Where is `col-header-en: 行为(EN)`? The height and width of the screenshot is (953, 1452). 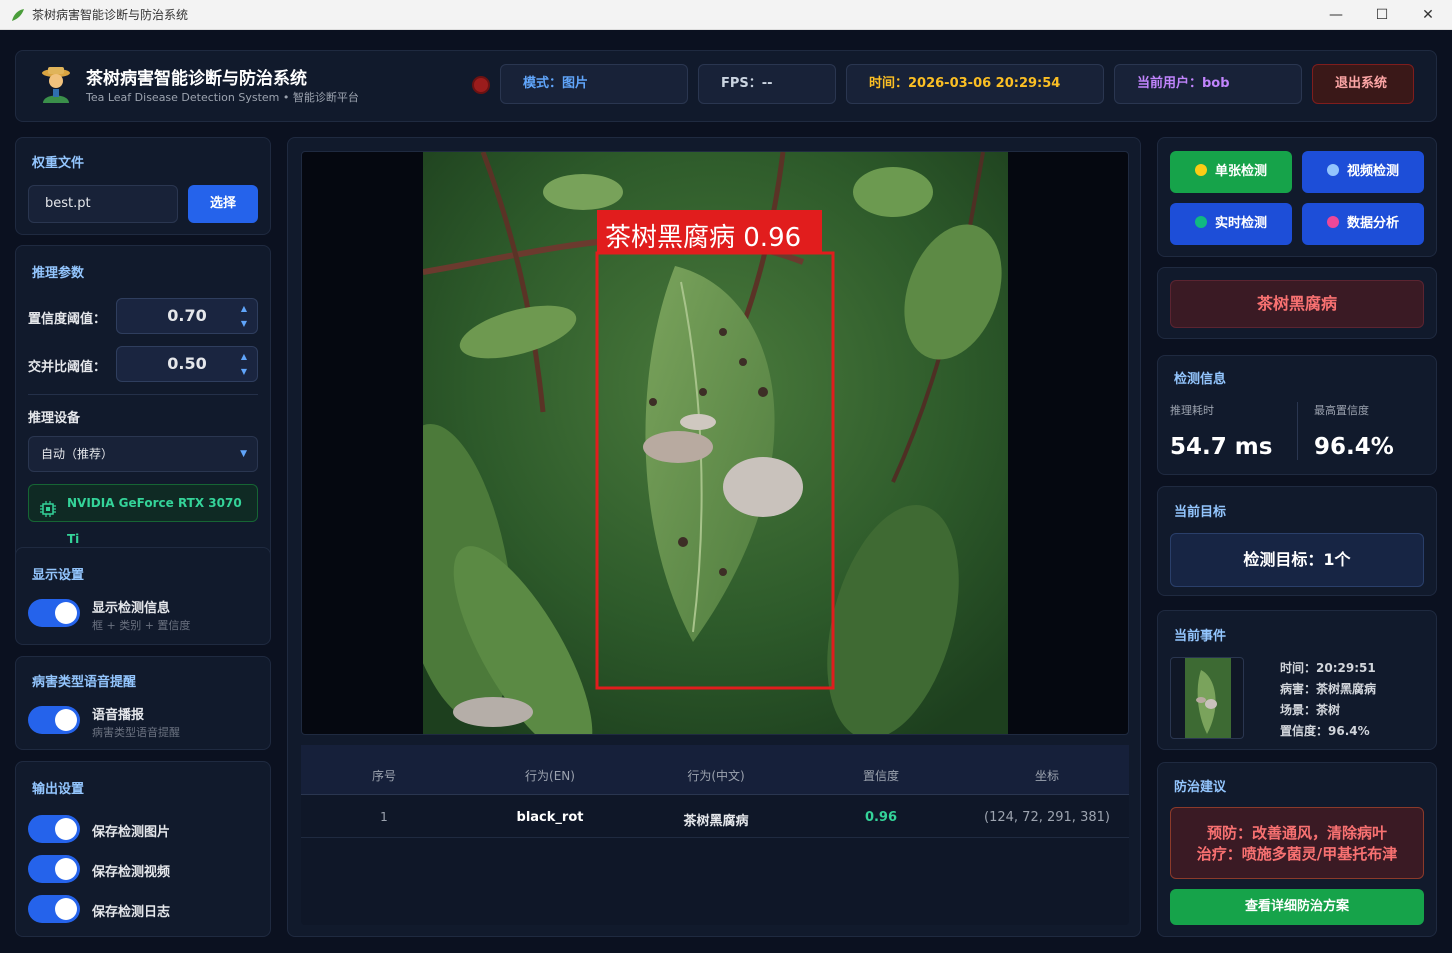
col-header-en: 行为(EN) is located at coordinates (550, 776).